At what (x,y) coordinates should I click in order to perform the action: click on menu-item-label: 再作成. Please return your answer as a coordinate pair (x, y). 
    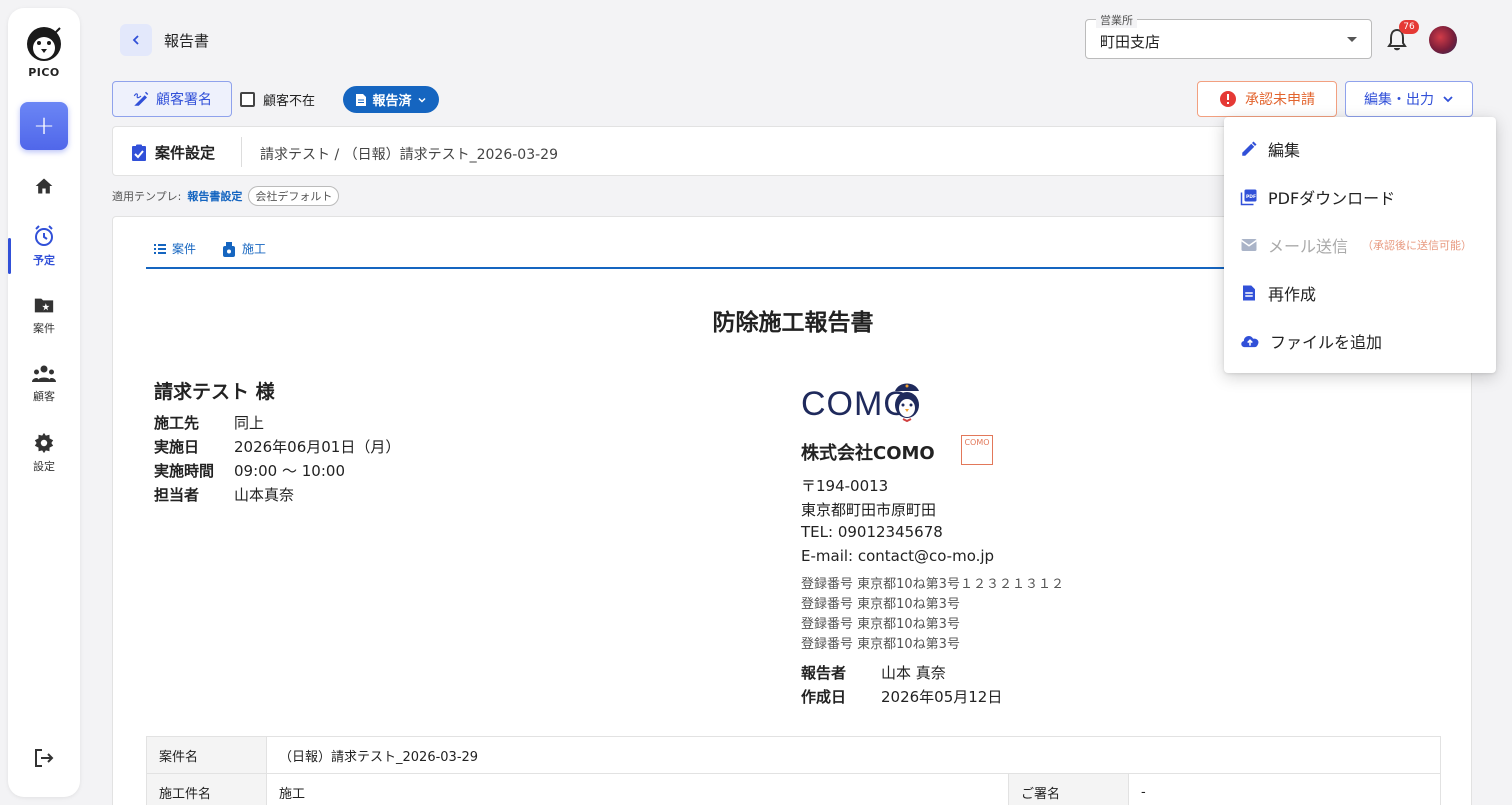
    Looking at the image, I should click on (1292, 294).